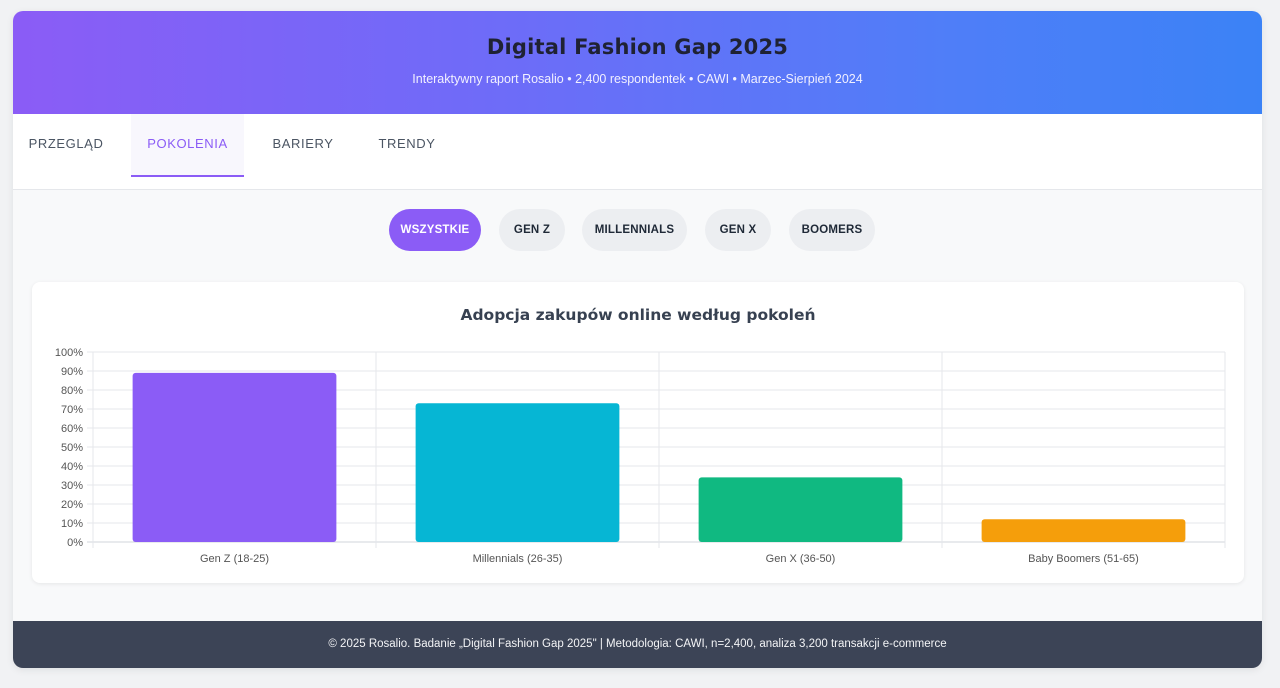 This screenshot has height=688, width=1280. I want to click on x-tick-label: Baby Boomers (51-65), so click(1083, 559).